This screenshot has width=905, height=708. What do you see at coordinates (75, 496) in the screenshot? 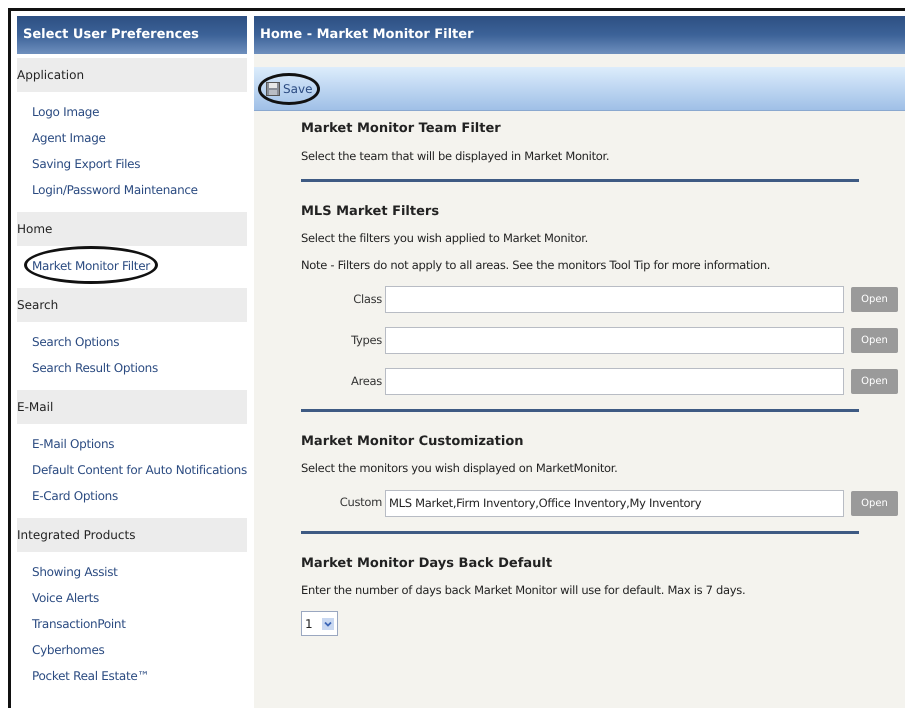
I see `sidebar-link: E-Card Options` at bounding box center [75, 496].